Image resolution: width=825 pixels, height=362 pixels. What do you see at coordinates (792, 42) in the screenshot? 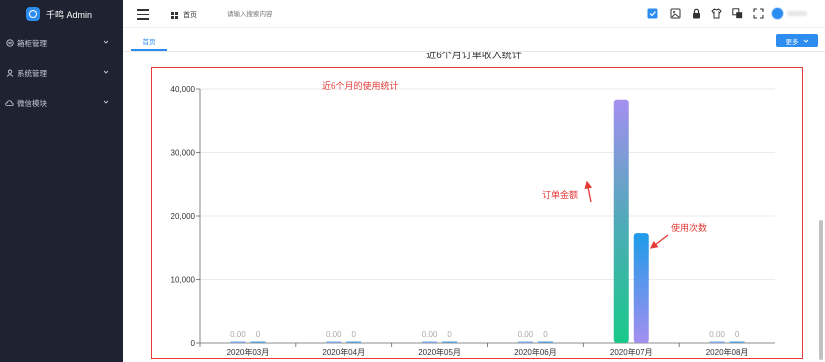
I see `more-button-label: 更多` at bounding box center [792, 42].